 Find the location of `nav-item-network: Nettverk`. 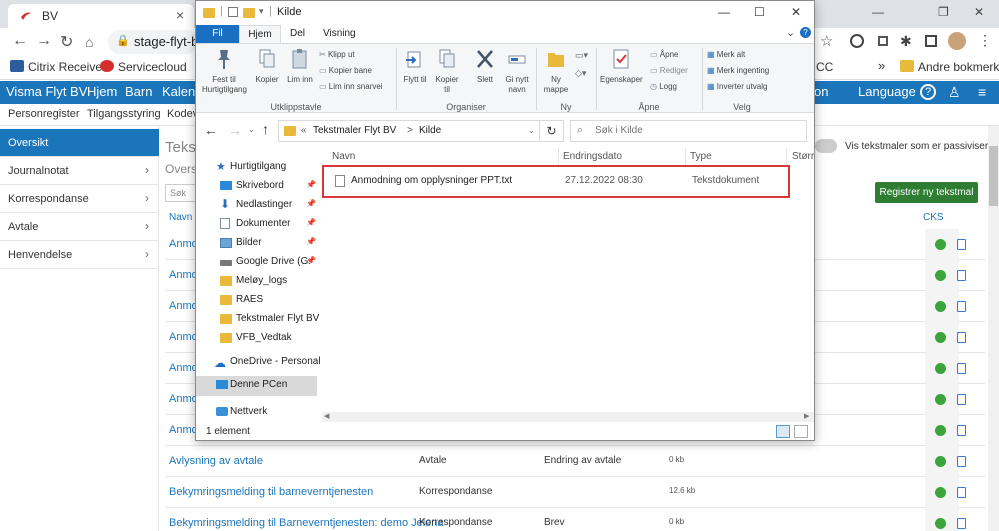

nav-item-network: Nettverk is located at coordinates (258, 412).